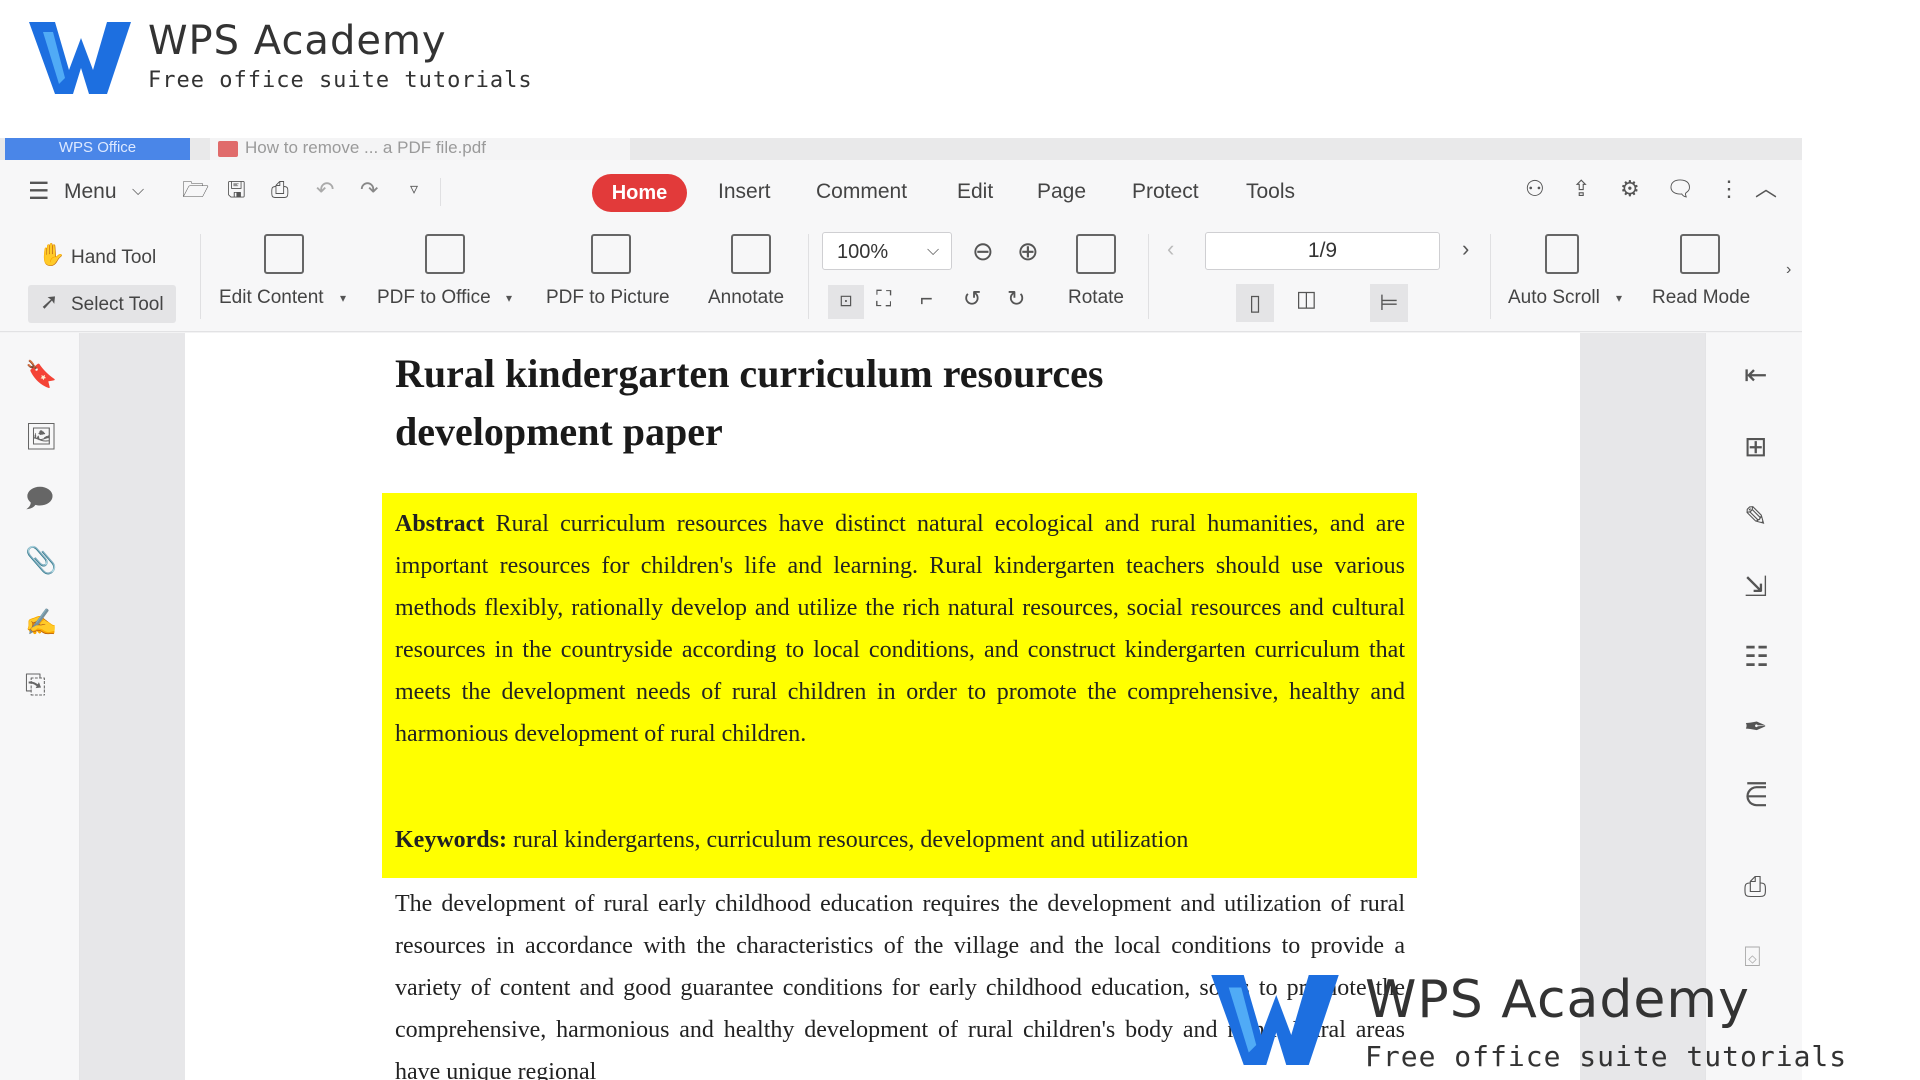  What do you see at coordinates (40, 706) in the screenshot?
I see `left-sidebar: 🔖 🖼 🗩 📎 ✍ ⎘` at bounding box center [40, 706].